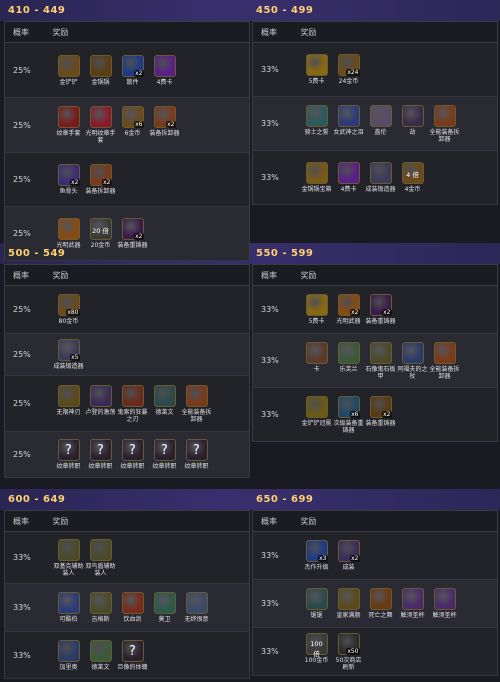  What do you see at coordinates (100, 229) in the screenshot?
I see `gold-coins-icon: 20 倍` at bounding box center [100, 229].